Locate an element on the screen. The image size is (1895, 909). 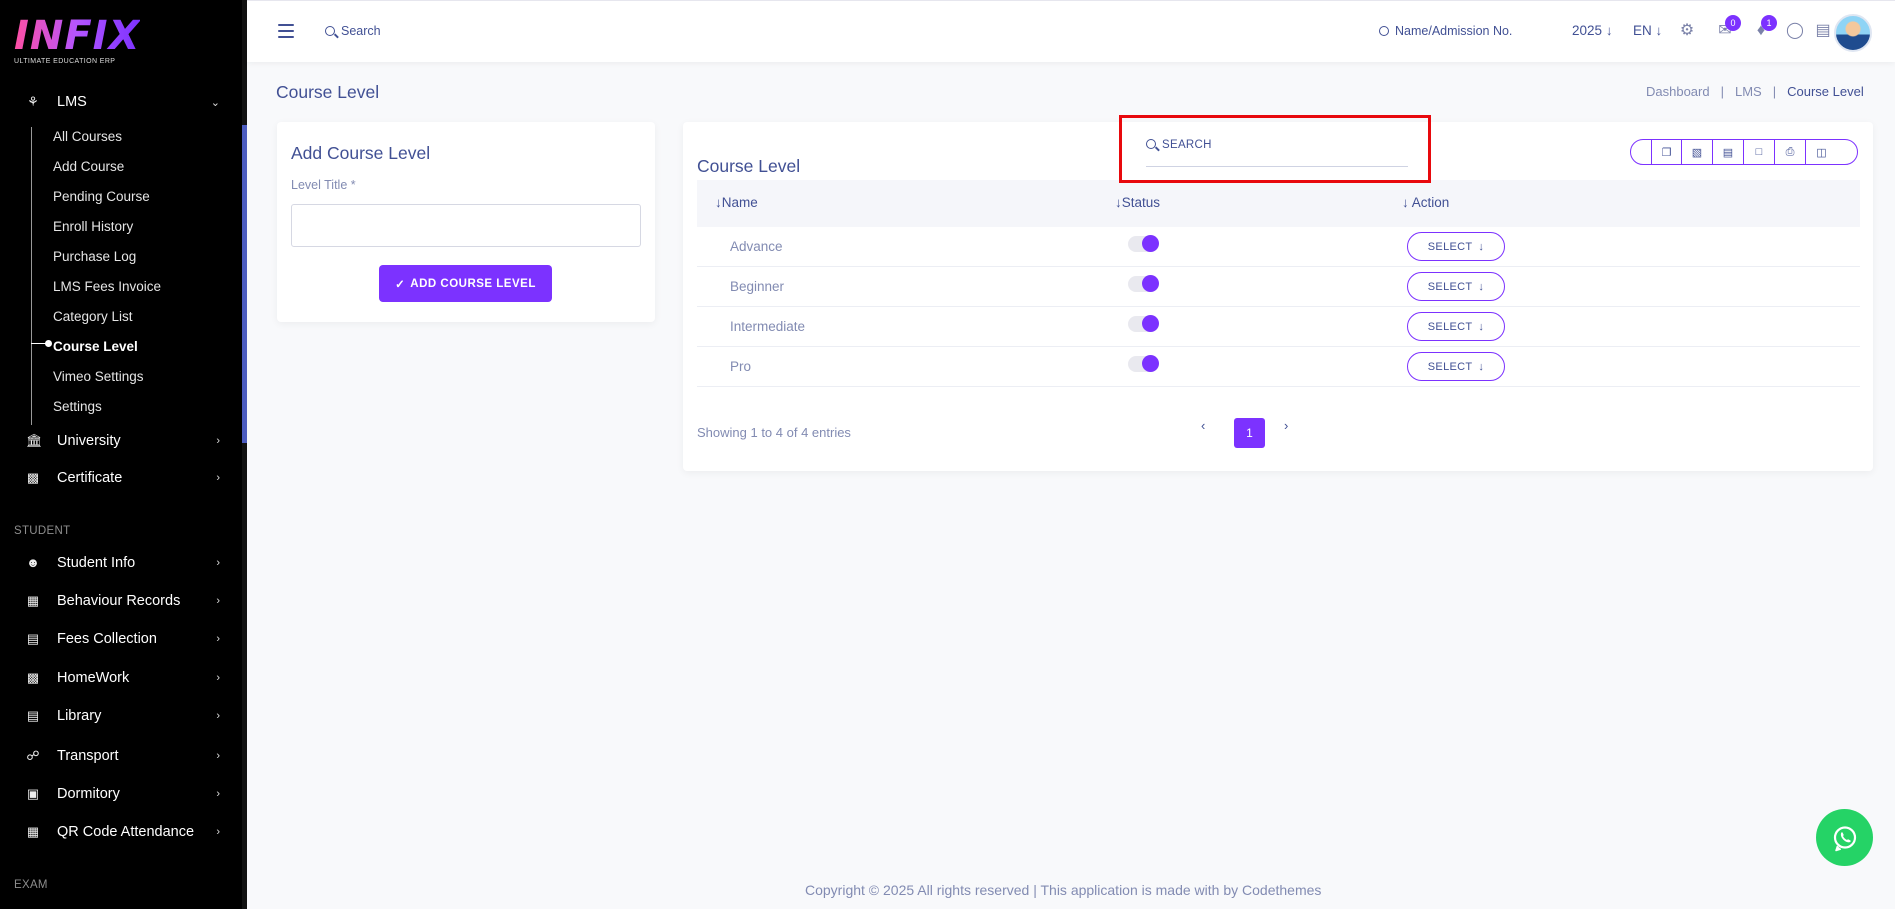
chart-icon: ▤ is located at coordinates (1823, 31).